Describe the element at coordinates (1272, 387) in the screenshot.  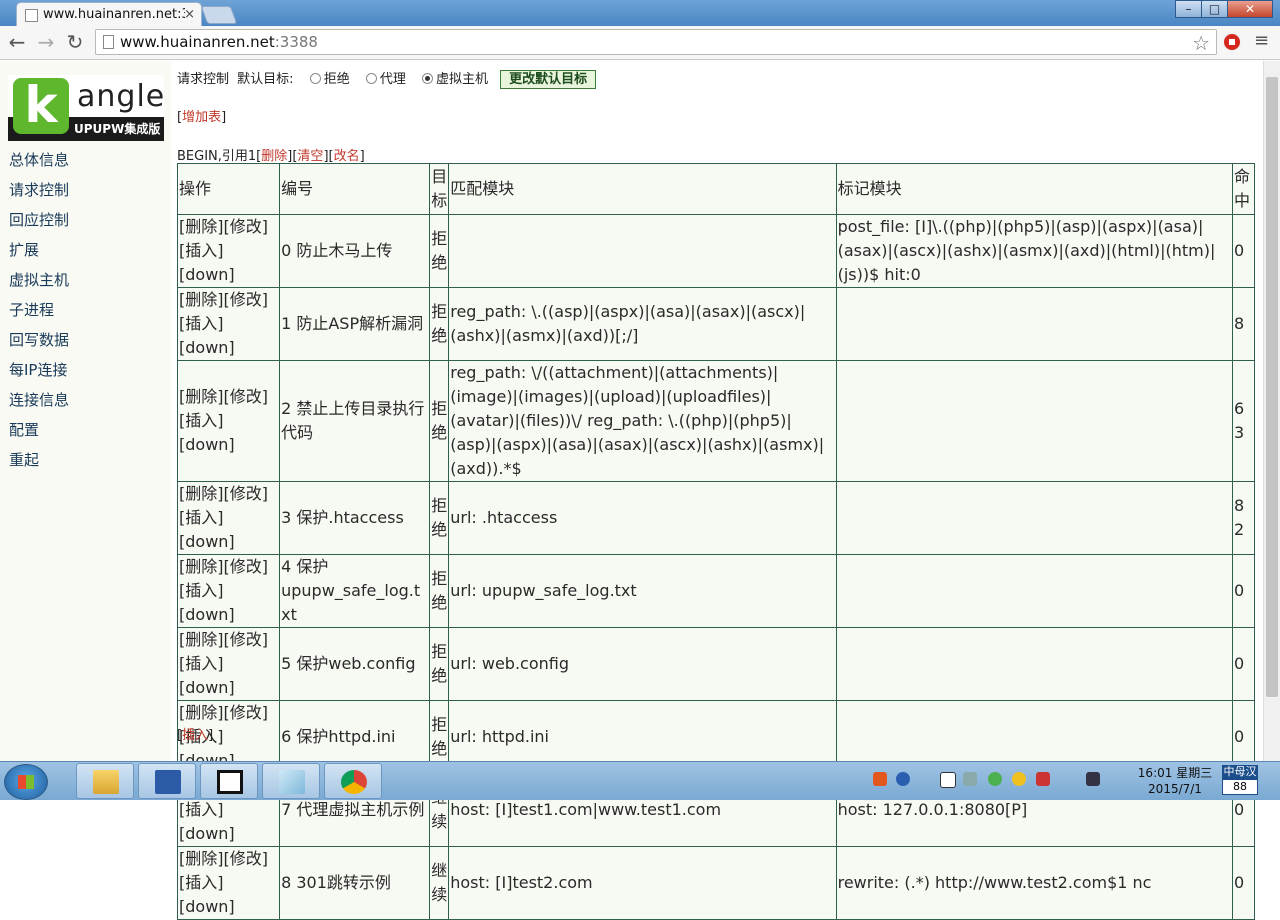
I see `scrollbar-thumb` at that location.